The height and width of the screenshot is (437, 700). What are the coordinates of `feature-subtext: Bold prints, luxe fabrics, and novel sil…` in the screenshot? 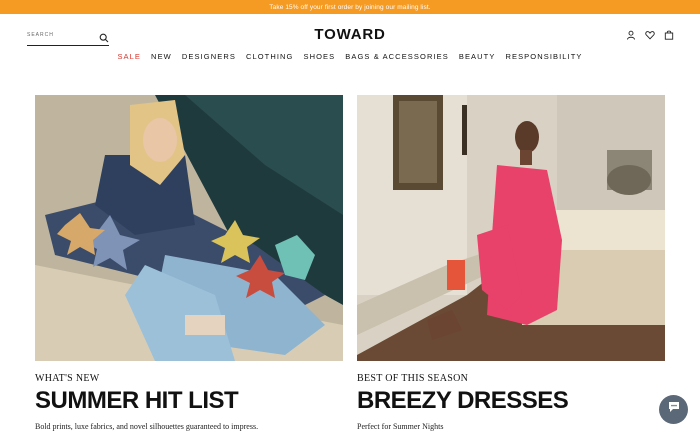 It's located at (147, 426).